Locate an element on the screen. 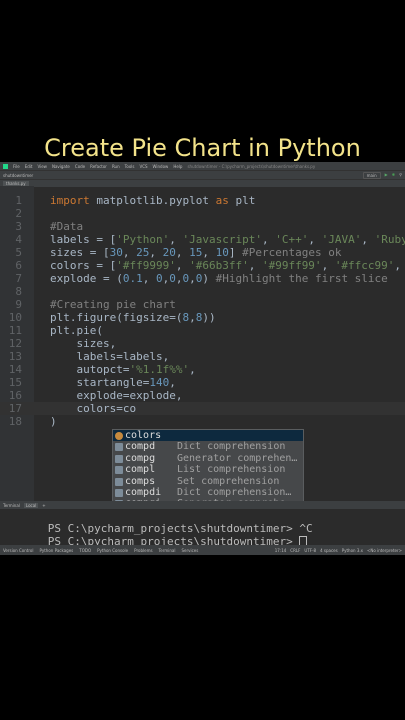  menu-refactor: Refactor is located at coordinates (98, 166).